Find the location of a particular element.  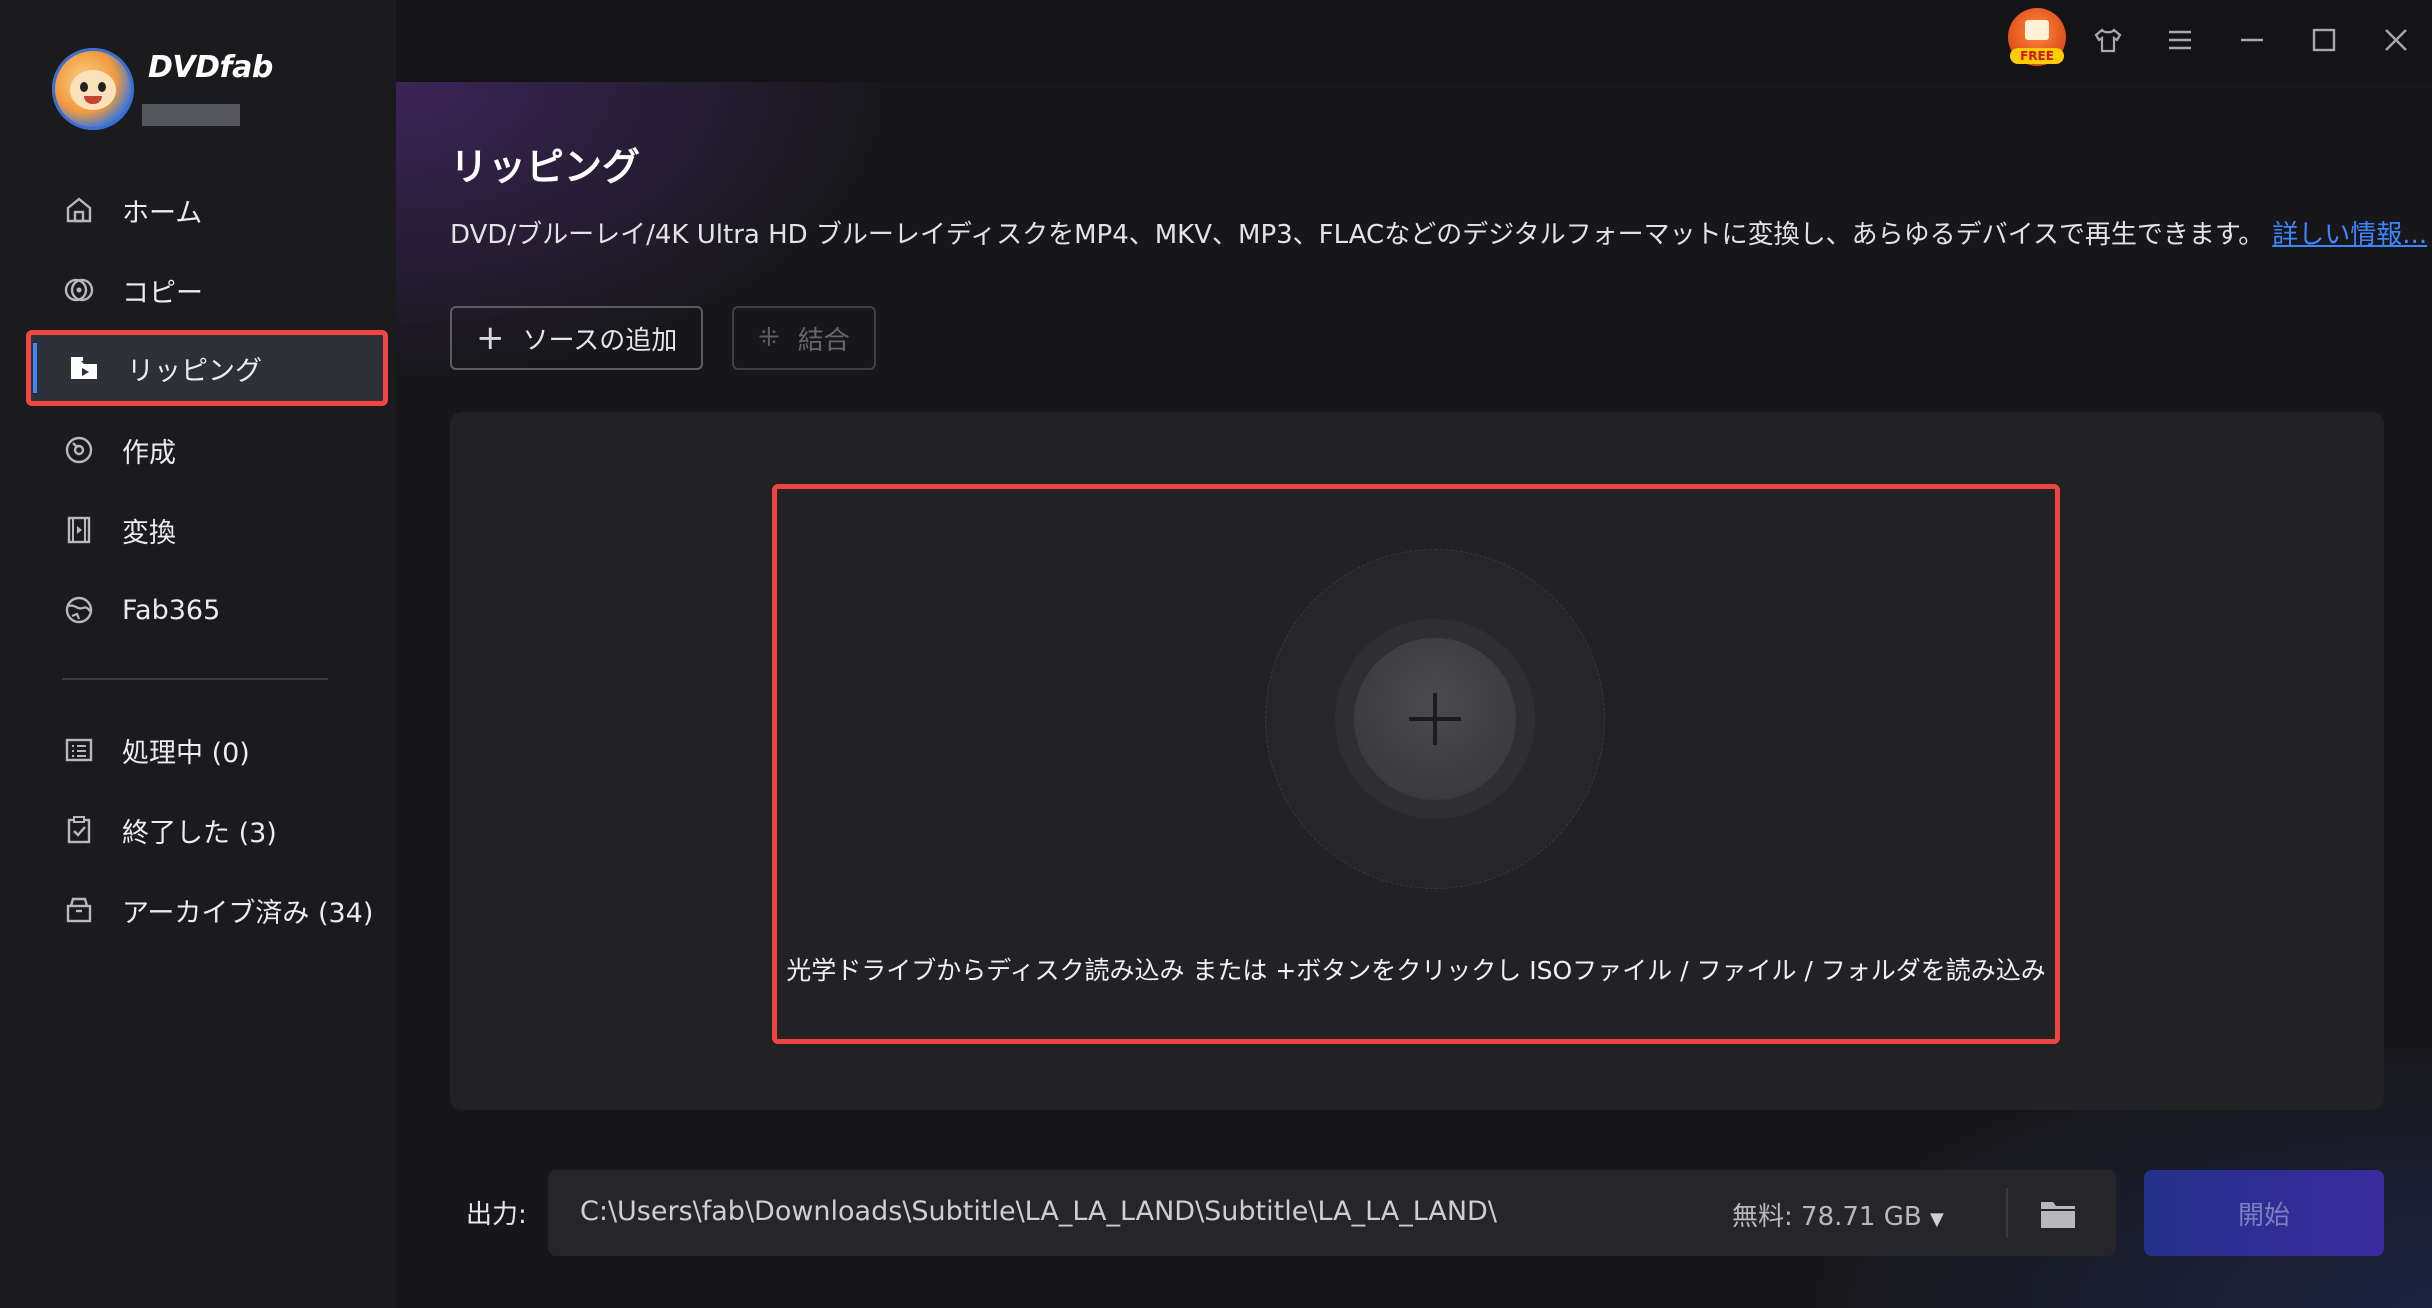

sidebar-item-label: リッピング is located at coordinates (194, 371).